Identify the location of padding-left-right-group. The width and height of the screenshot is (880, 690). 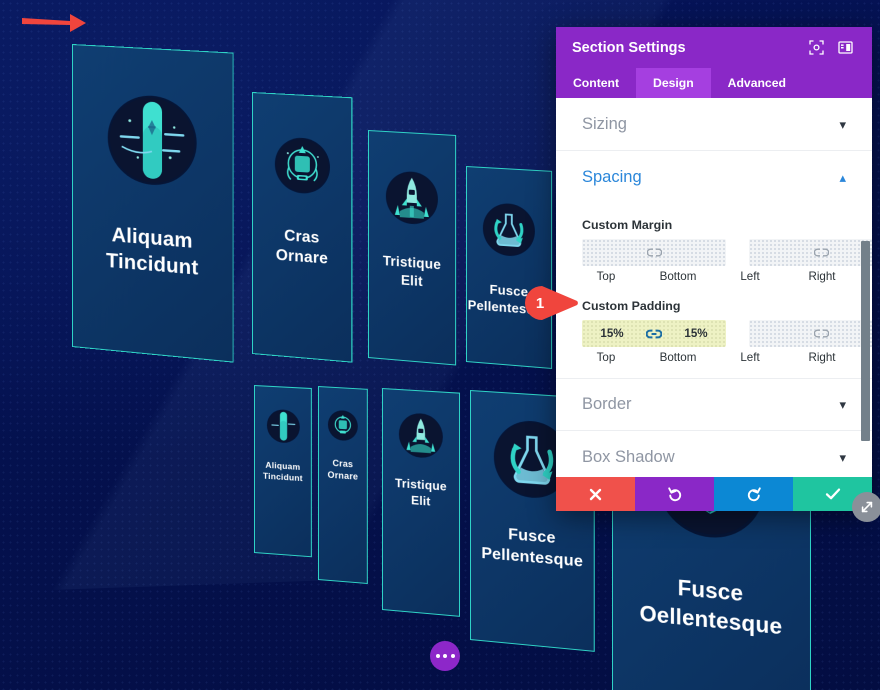
(810, 333).